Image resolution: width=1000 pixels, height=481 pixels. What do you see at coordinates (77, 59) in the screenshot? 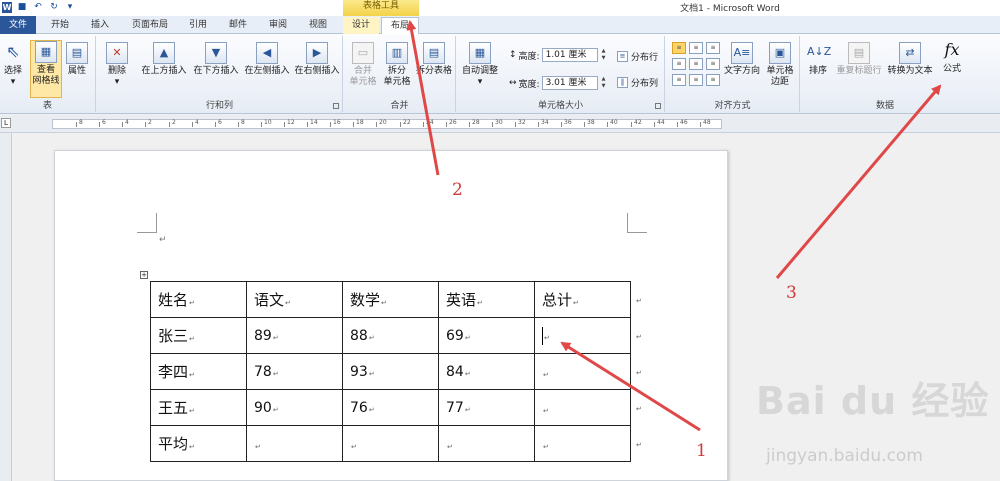
I see `properties-button: ▤ 属性` at bounding box center [77, 59].